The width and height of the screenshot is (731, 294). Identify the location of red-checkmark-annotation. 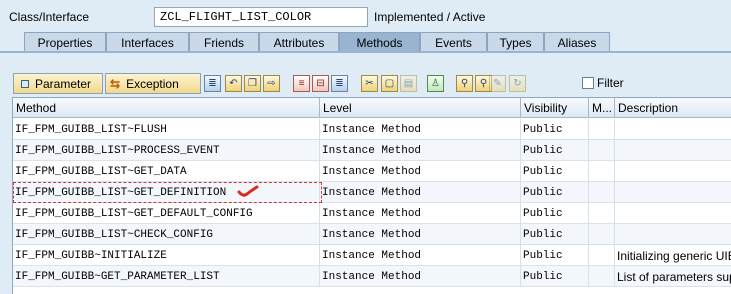
(248, 191).